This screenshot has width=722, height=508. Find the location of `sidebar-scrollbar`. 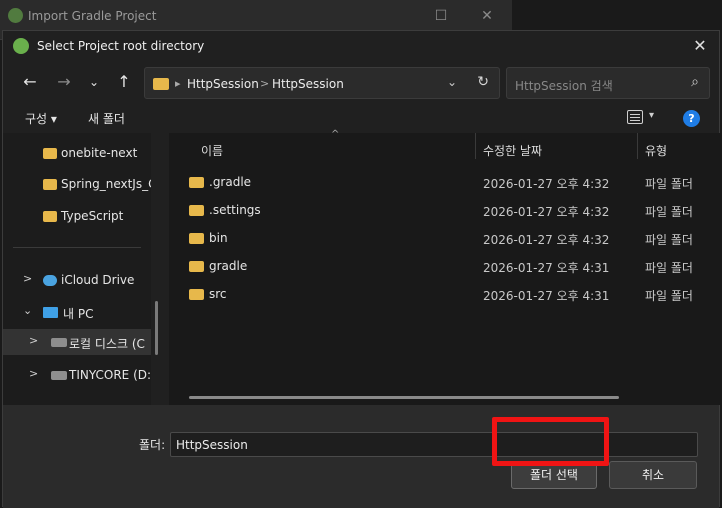

sidebar-scrollbar is located at coordinates (156, 328).